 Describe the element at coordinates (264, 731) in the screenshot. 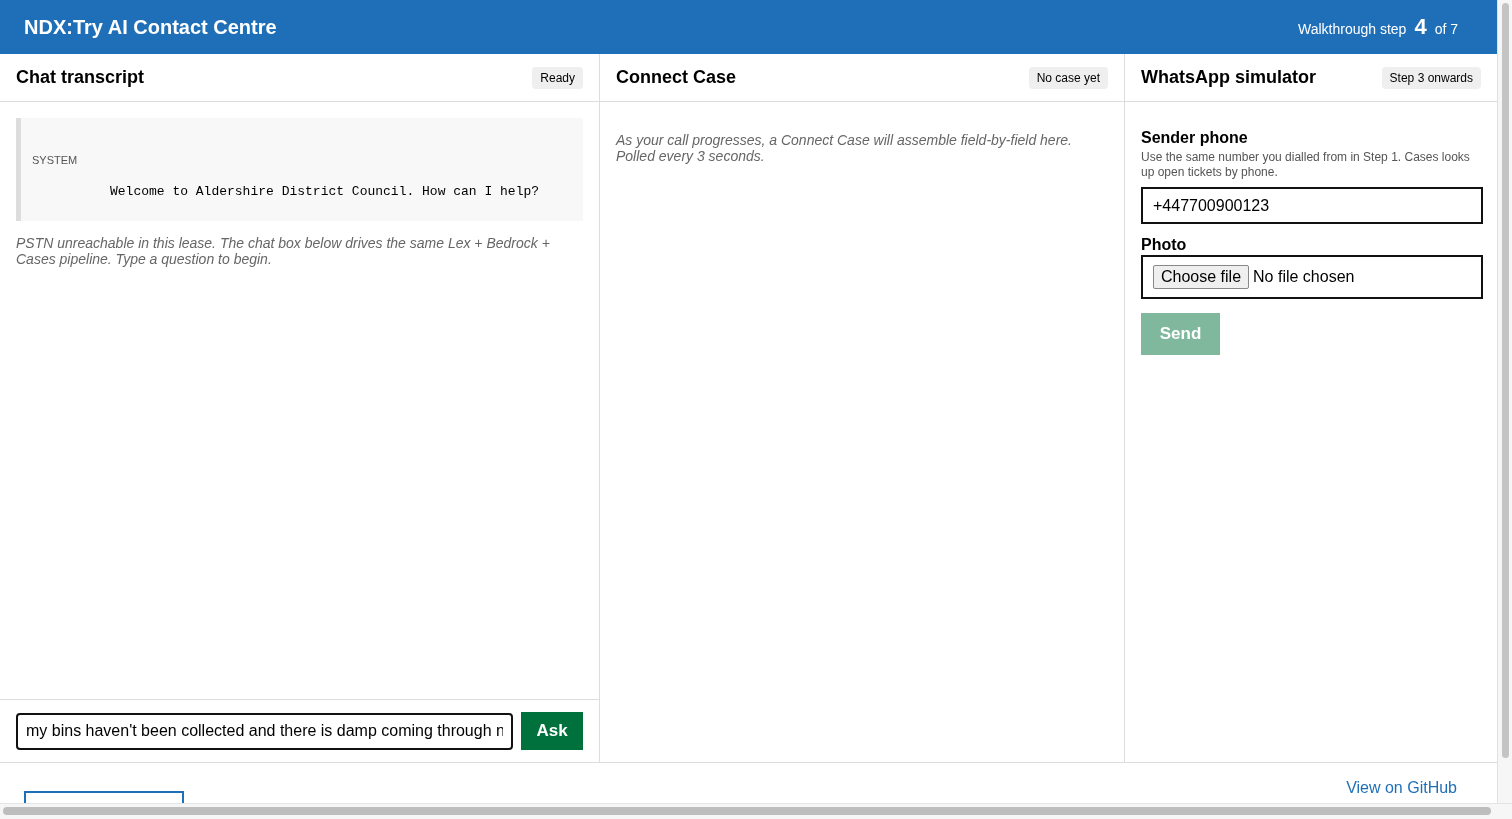

I see `question-input-field: my bins haven't been collected and there is damp coming through n` at that location.